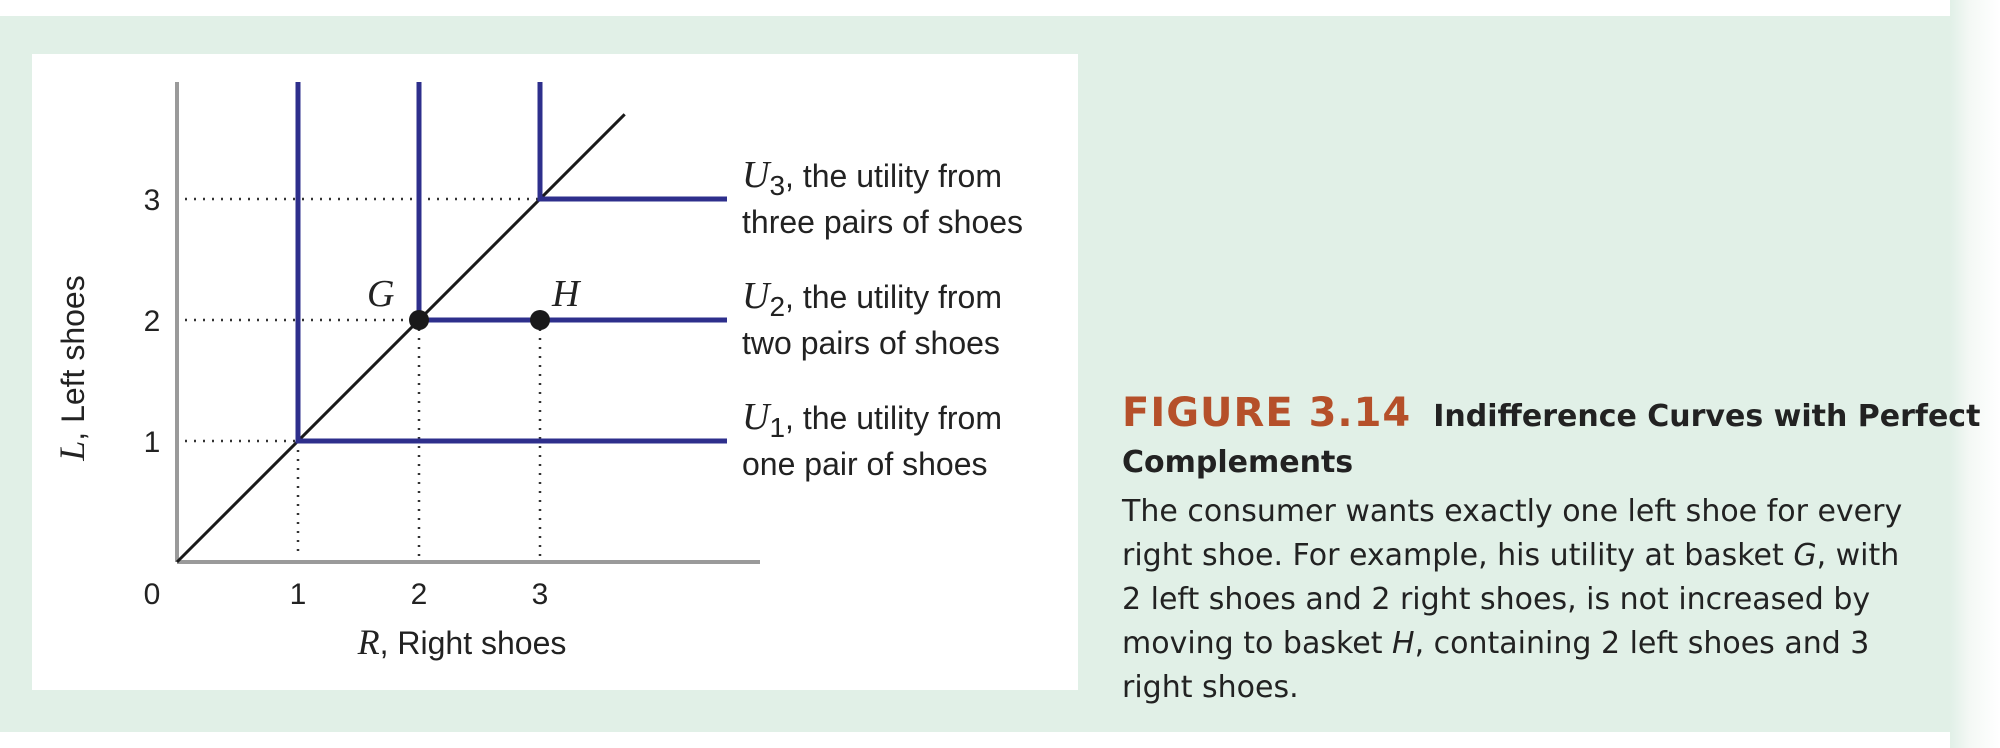  What do you see at coordinates (777, 427) in the screenshot?
I see `curve-subscript: 1` at bounding box center [777, 427].